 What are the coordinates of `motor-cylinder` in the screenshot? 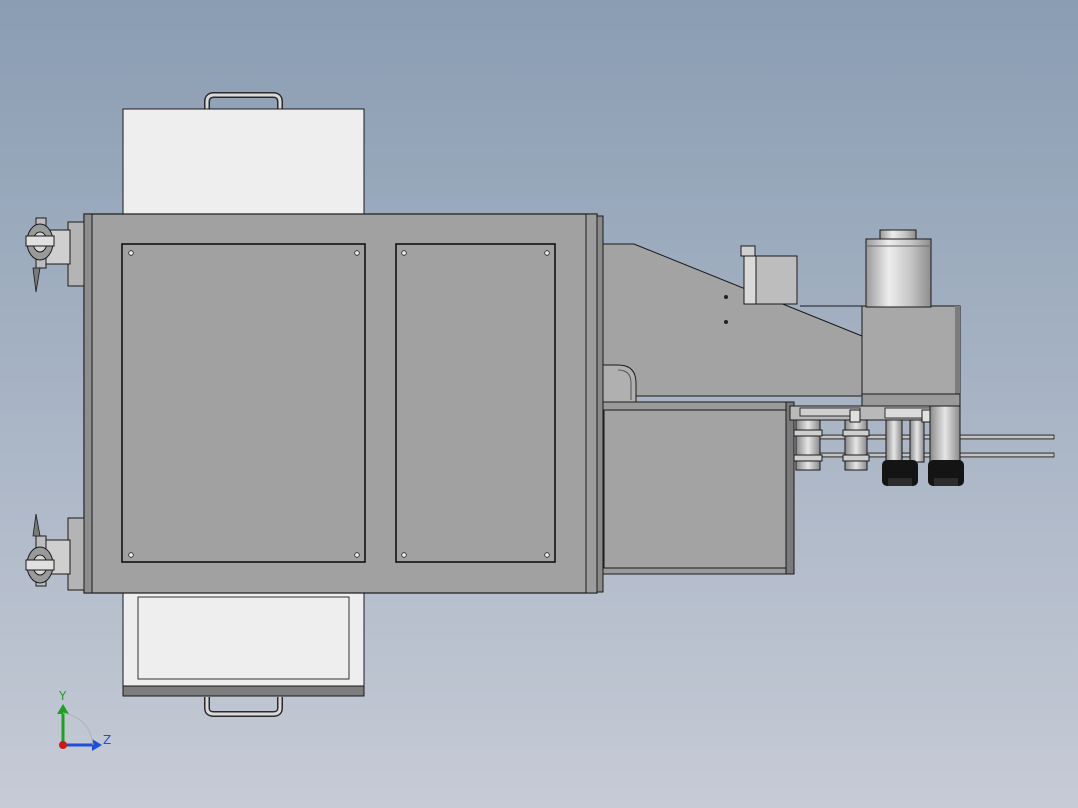 It's located at (898, 268).